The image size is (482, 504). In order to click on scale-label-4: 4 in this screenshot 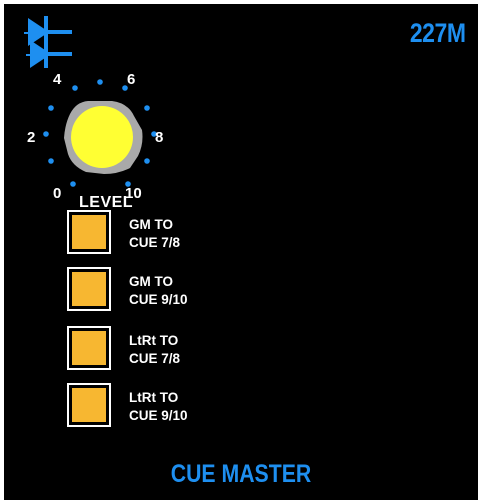, I will do `click(57, 79)`.